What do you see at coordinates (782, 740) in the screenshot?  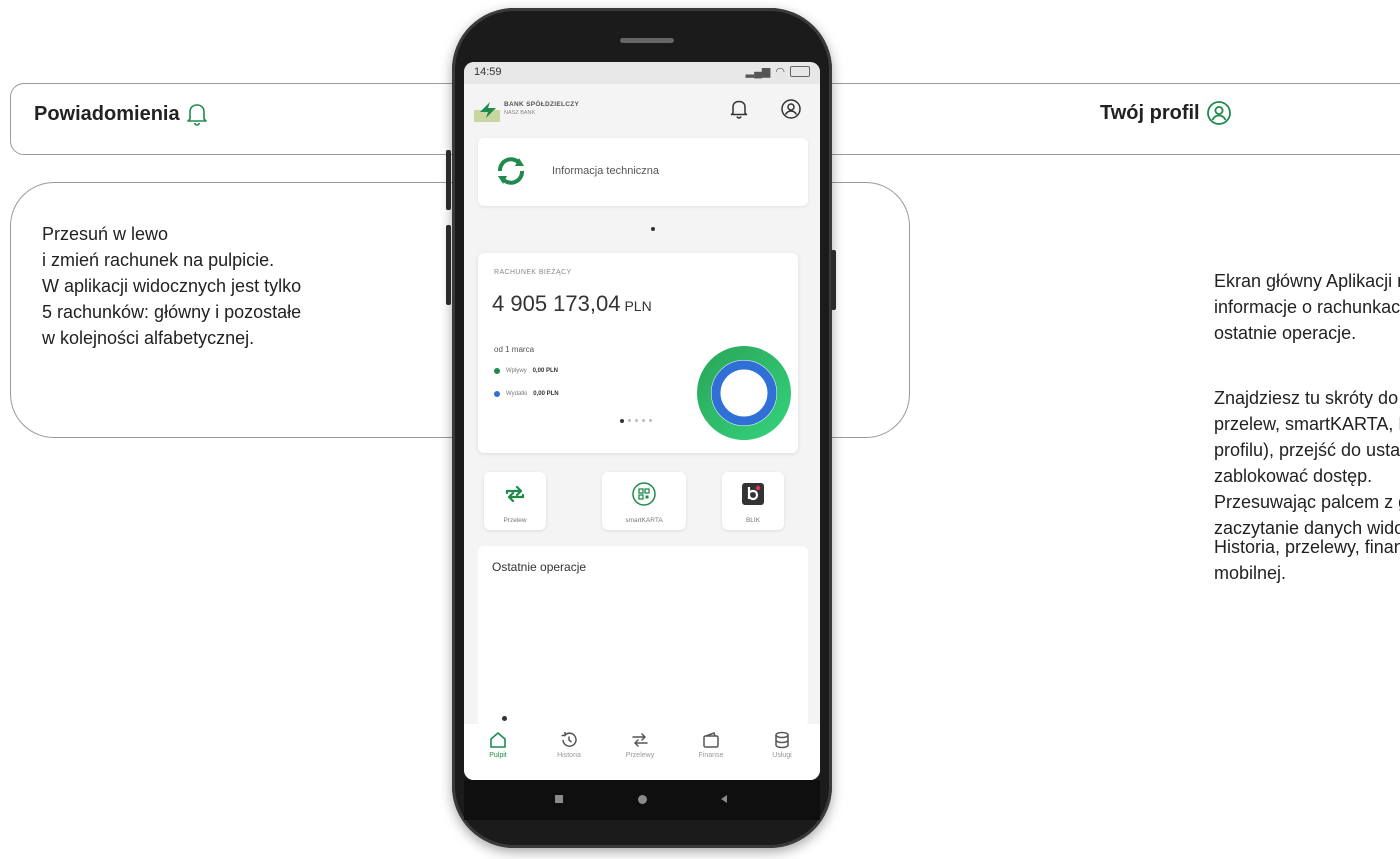 I see `services-icon` at bounding box center [782, 740].